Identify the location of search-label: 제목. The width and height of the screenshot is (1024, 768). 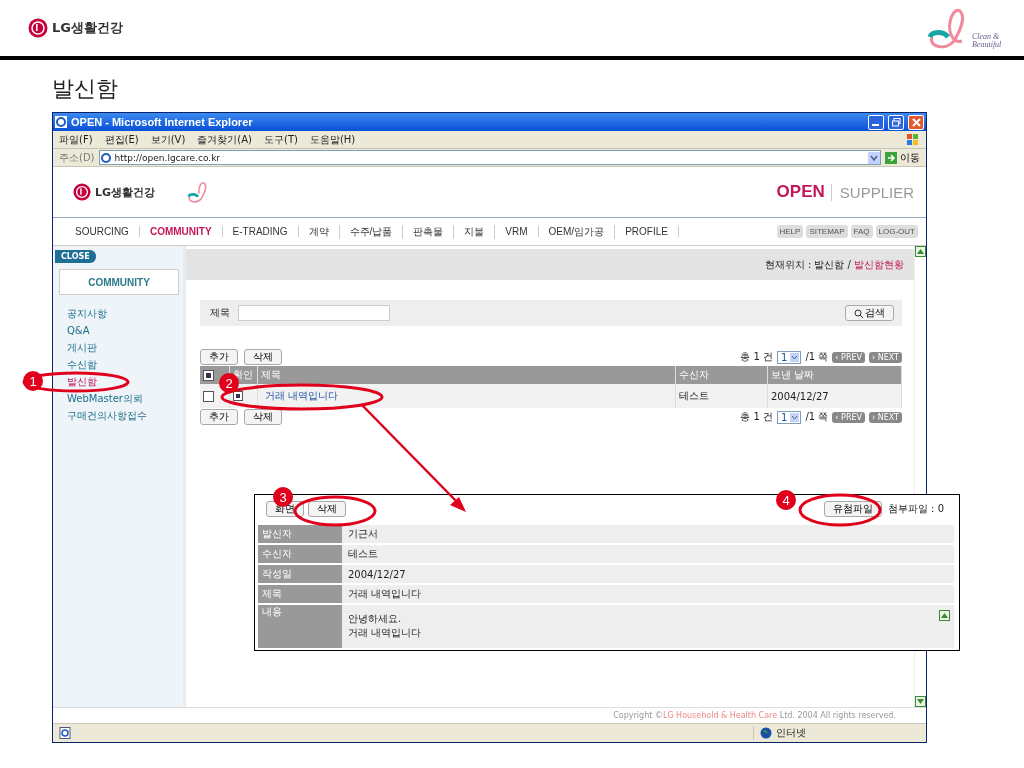
(220, 313).